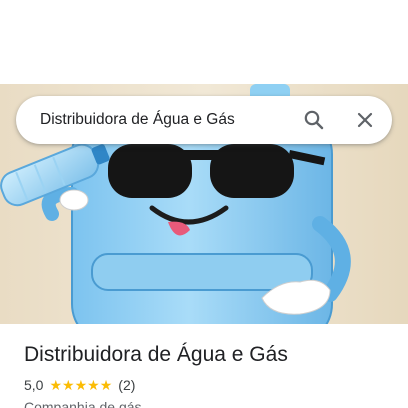 The image size is (408, 408). I want to click on rating-row: 5,0 ★ ★ ★ ★ ★ (2), so click(79, 385).